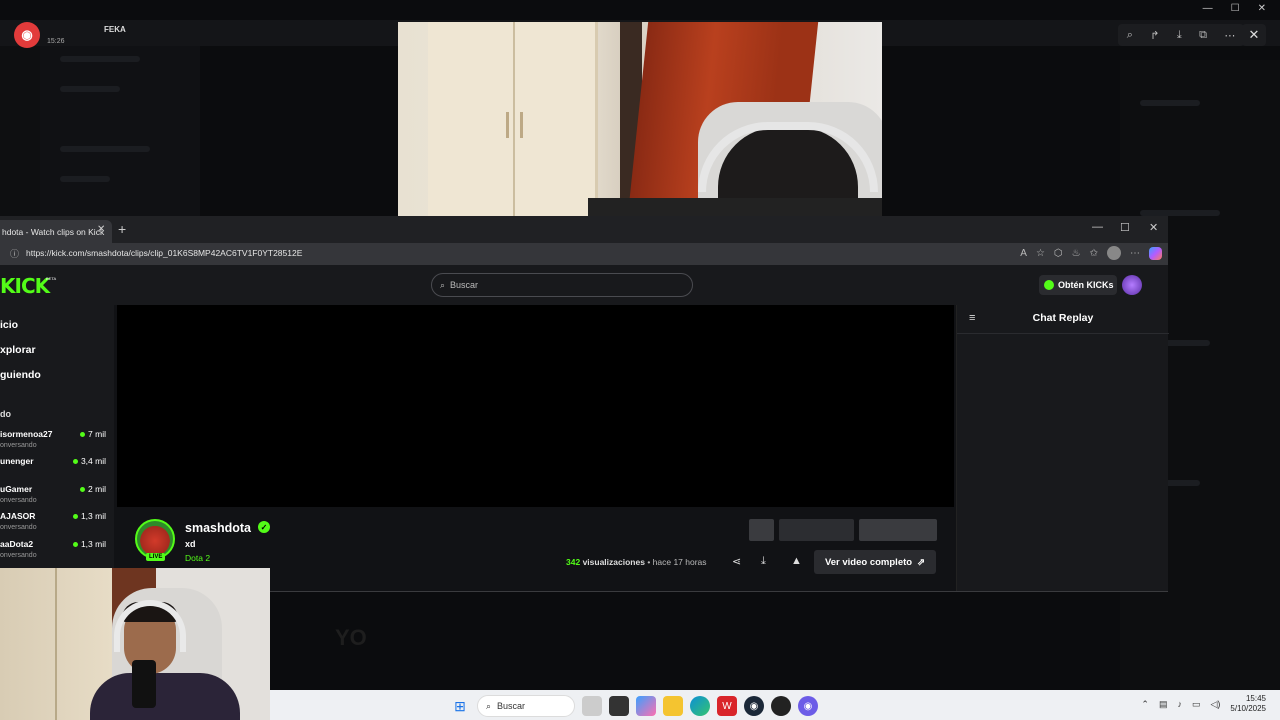  What do you see at coordinates (122, 229) in the screenshot?
I see `new-tab-icon: +` at bounding box center [122, 229].